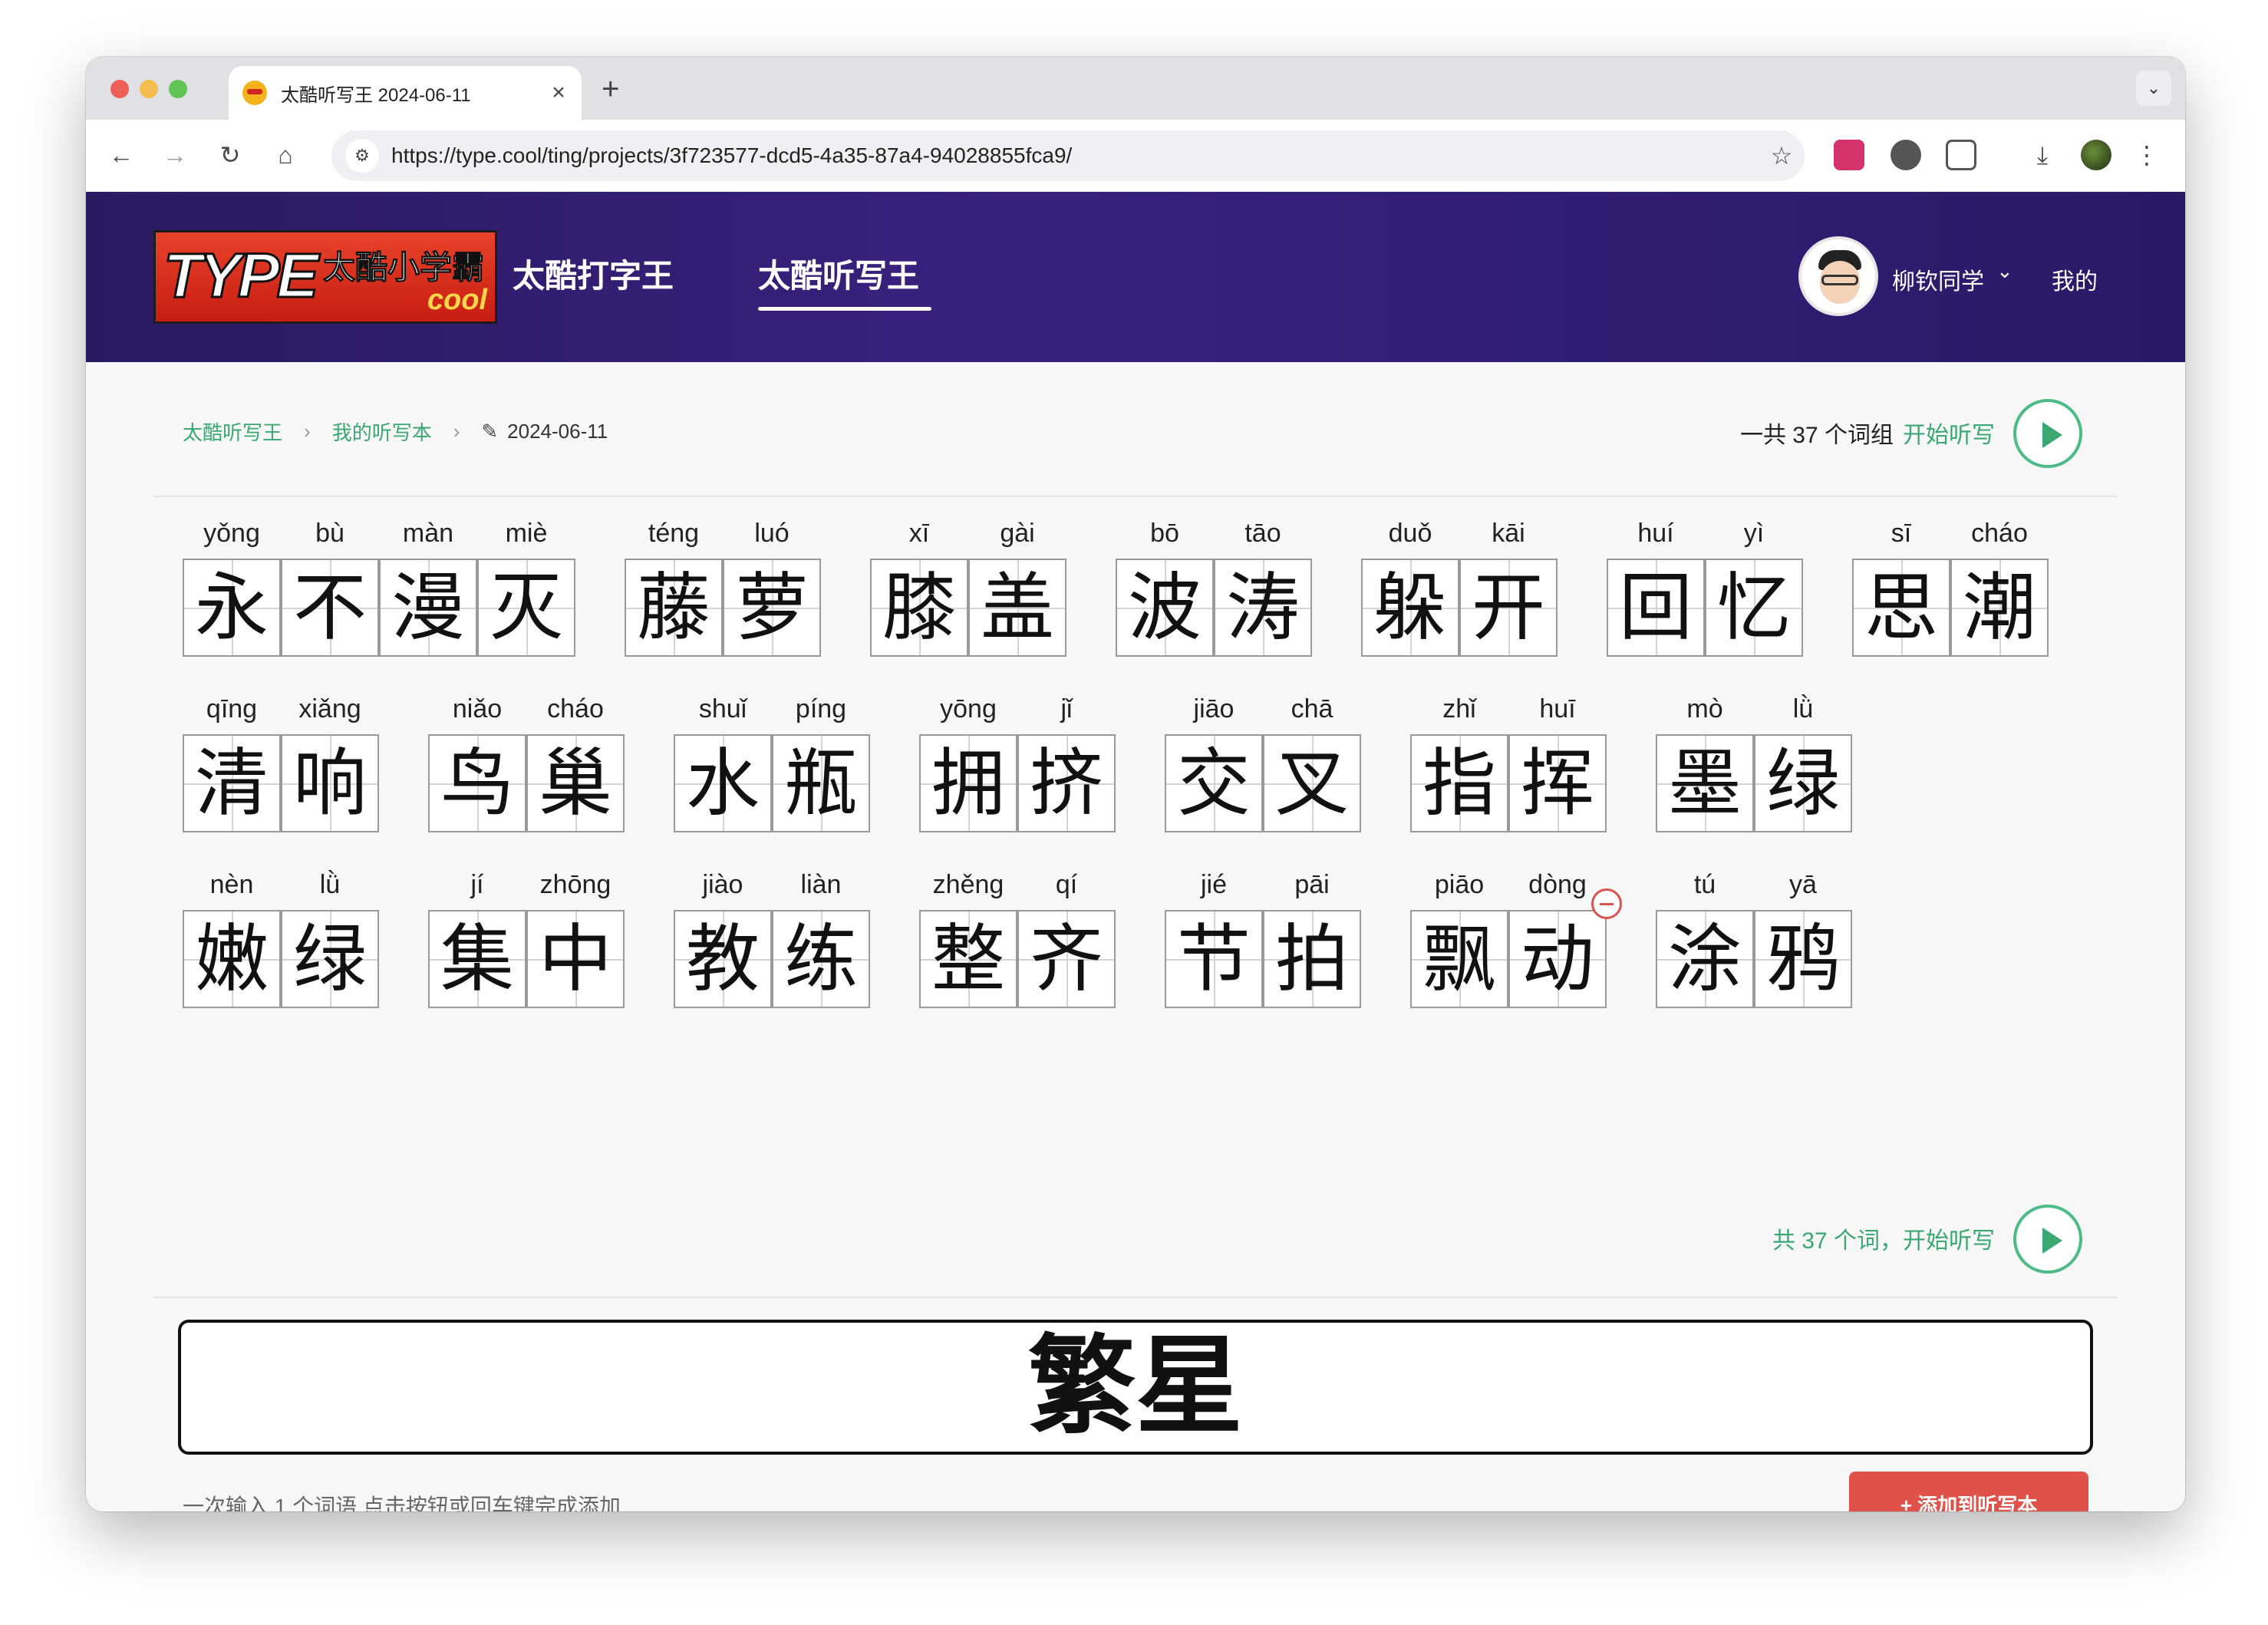 Image resolution: width=2268 pixels, height=1625 pixels. I want to click on pinyin-label: qīng, so click(232, 709).